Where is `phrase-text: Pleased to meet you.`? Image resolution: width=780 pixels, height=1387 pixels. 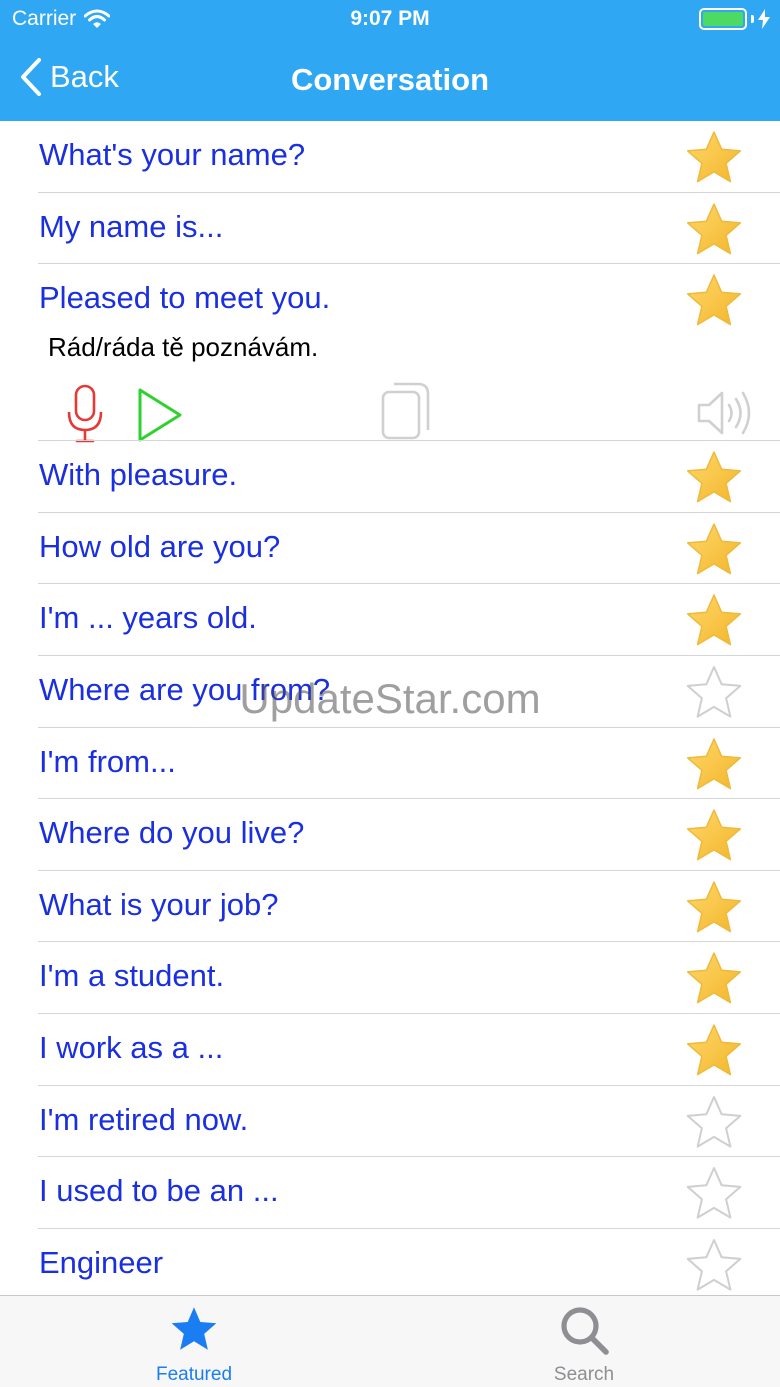
phrase-text: Pleased to meet you. is located at coordinates (185, 298).